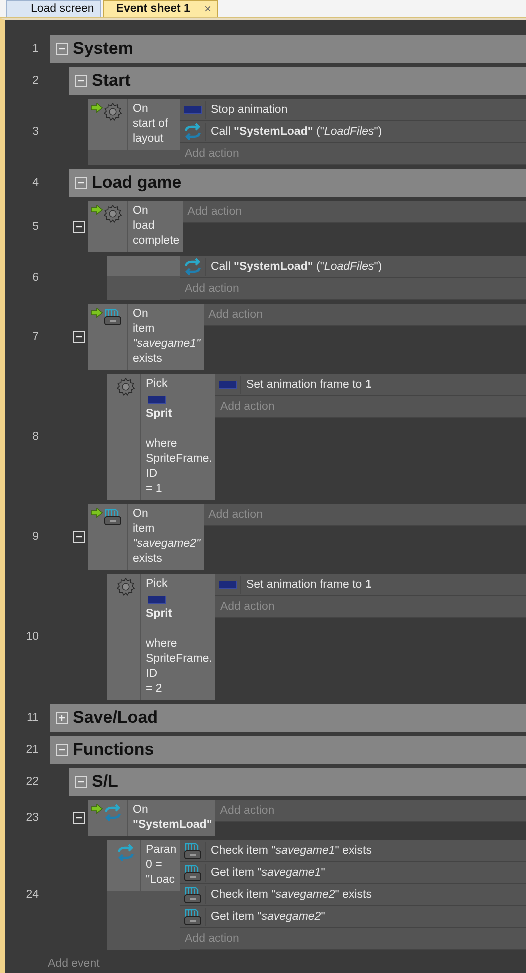  What do you see at coordinates (288, 750) in the screenshot?
I see `group-header: Functions` at bounding box center [288, 750].